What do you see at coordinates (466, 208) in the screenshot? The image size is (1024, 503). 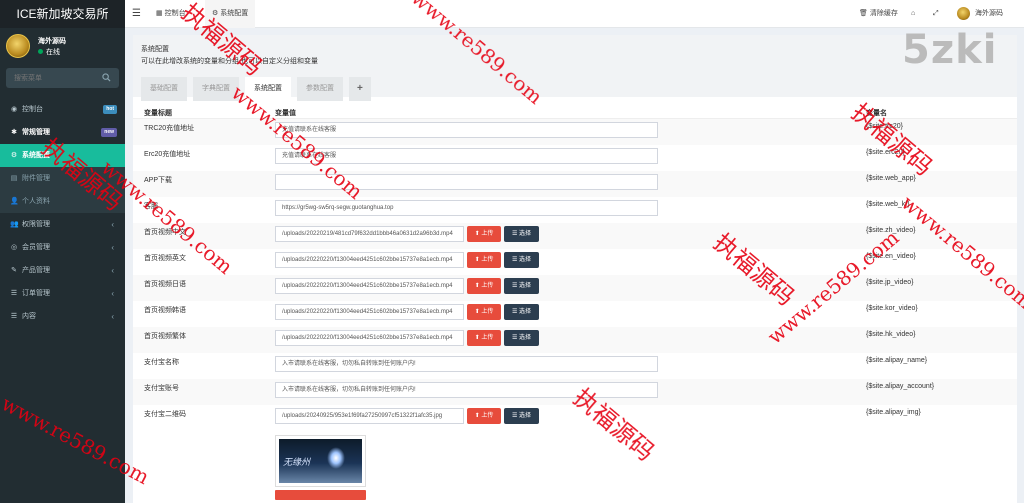 I see `row-value-input: https://gr5wg-sw5rq-segw.guotanghua.top` at bounding box center [466, 208].